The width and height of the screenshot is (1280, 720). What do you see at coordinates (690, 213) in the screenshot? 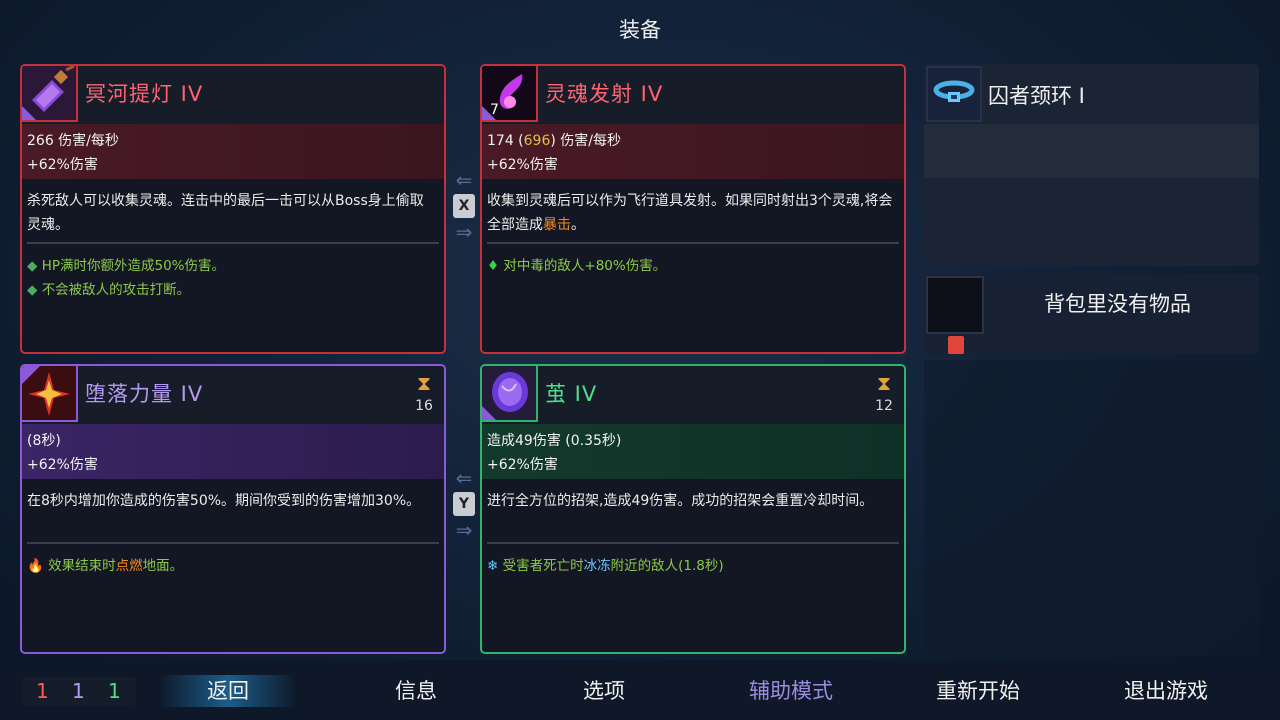
I see `skill-description: 收集到灵魂后可以作为飞行道具发射。如果同时射出3个灵魂,将会全部造成暴击。` at bounding box center [690, 213].